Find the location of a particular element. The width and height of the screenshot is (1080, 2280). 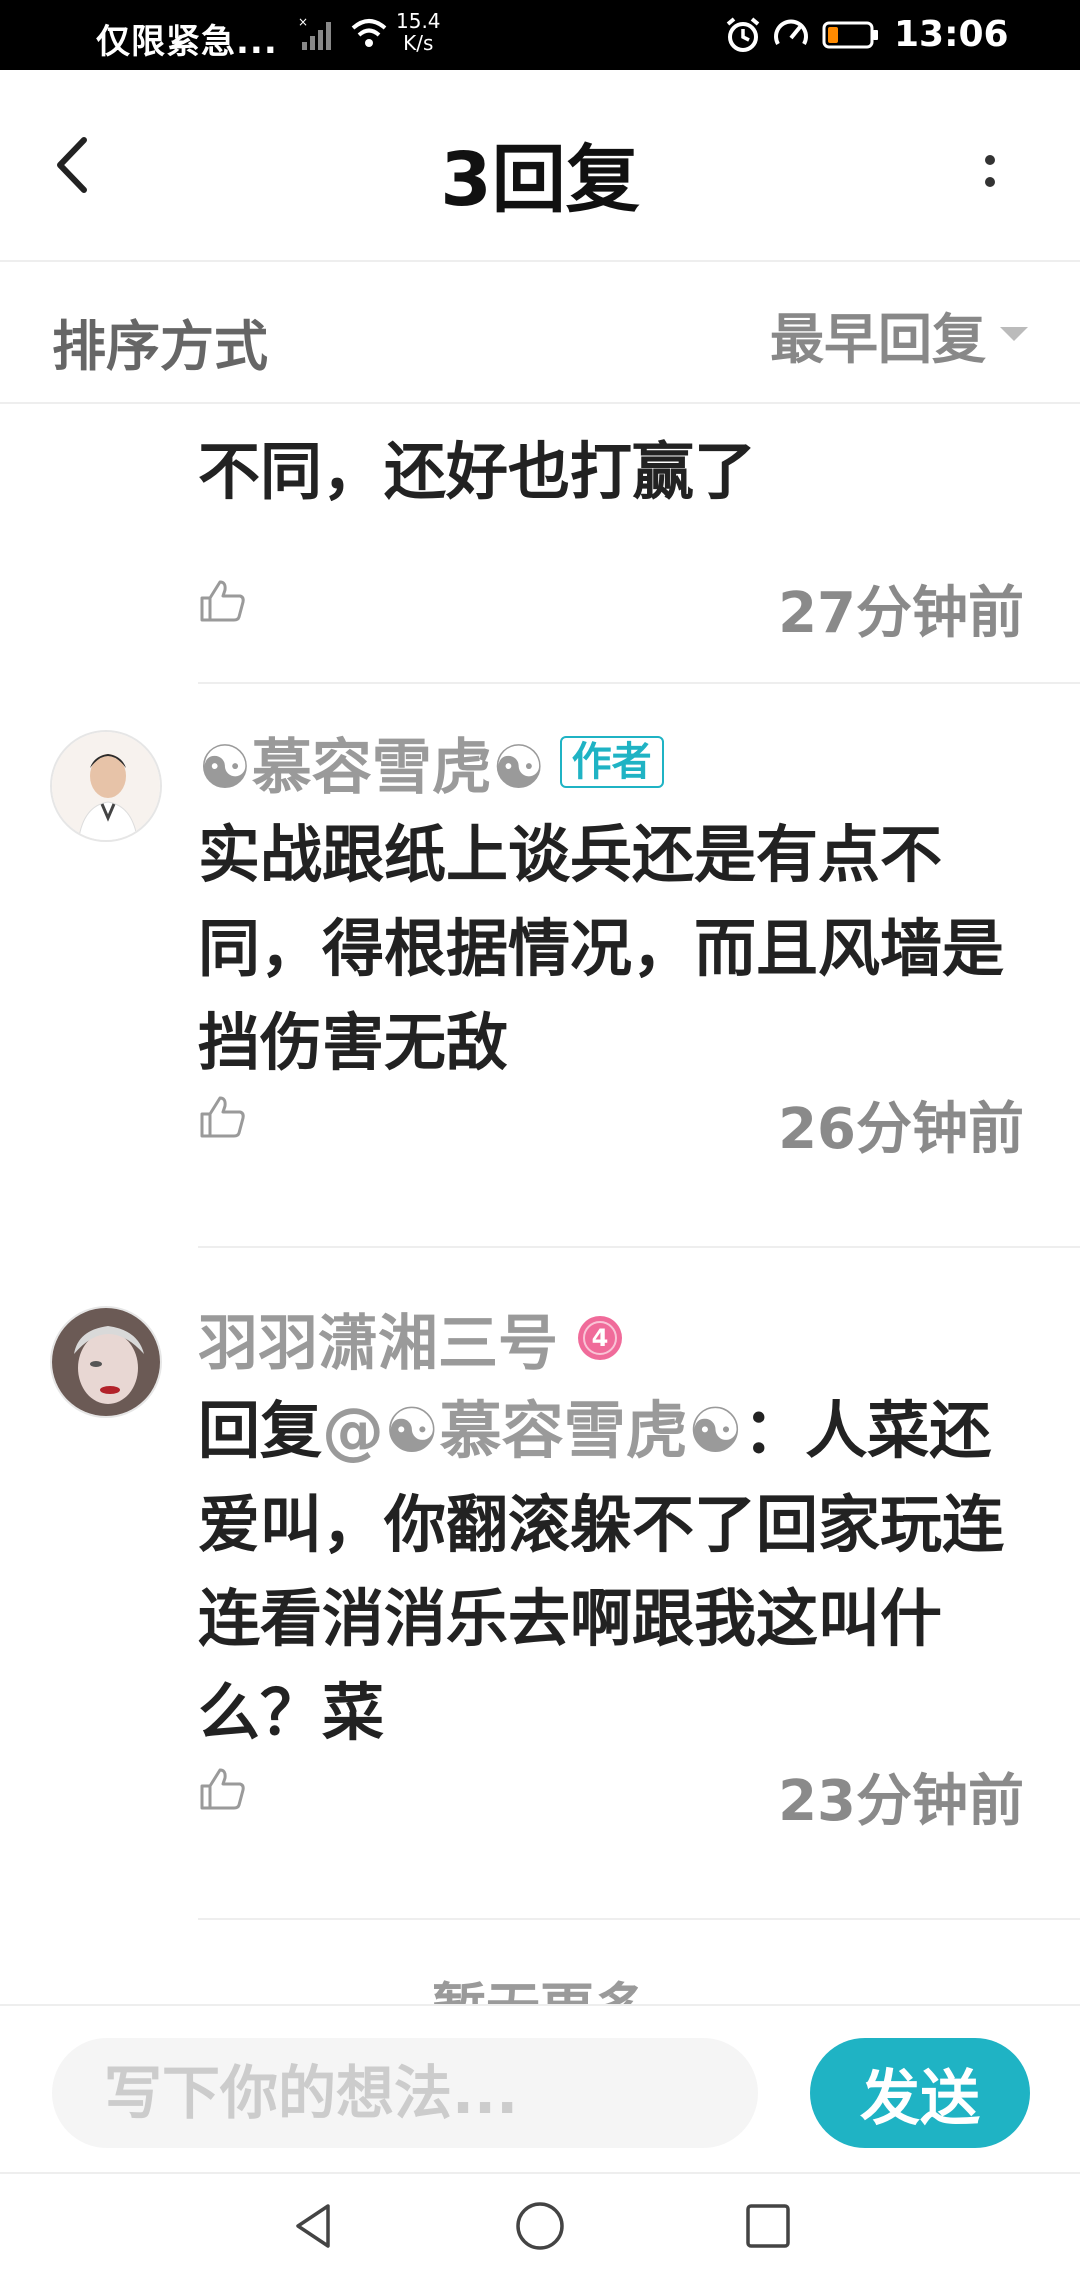

level-badge: 4 is located at coordinates (600, 1338).